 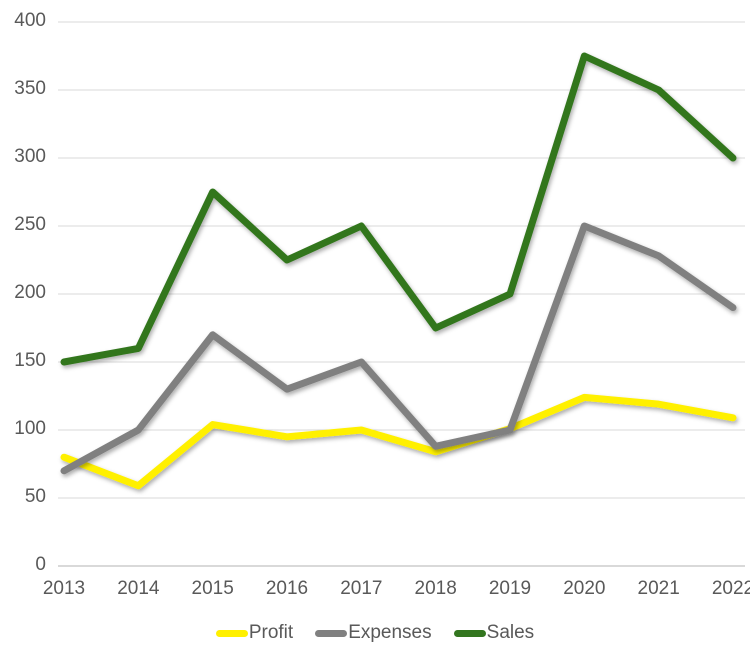 What do you see at coordinates (64, 588) in the screenshot?
I see `x-tick-label-2013: 2013` at bounding box center [64, 588].